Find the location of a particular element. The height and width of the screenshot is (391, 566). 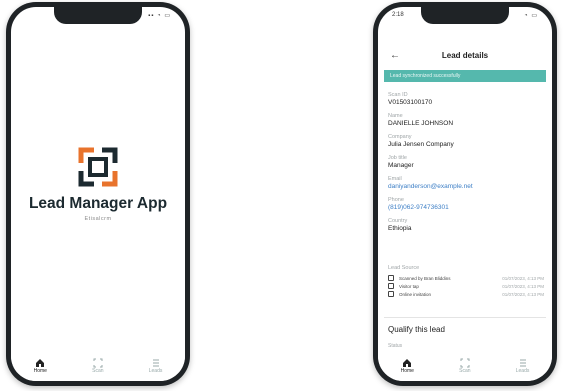

status-time: 2:18 is located at coordinates (398, 15).